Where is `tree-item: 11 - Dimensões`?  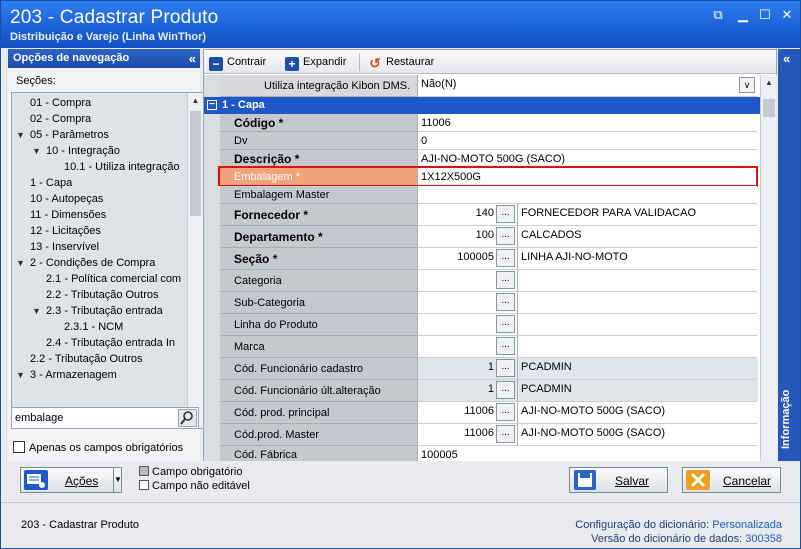
tree-item: 11 - Dimensões is located at coordinates (68, 215).